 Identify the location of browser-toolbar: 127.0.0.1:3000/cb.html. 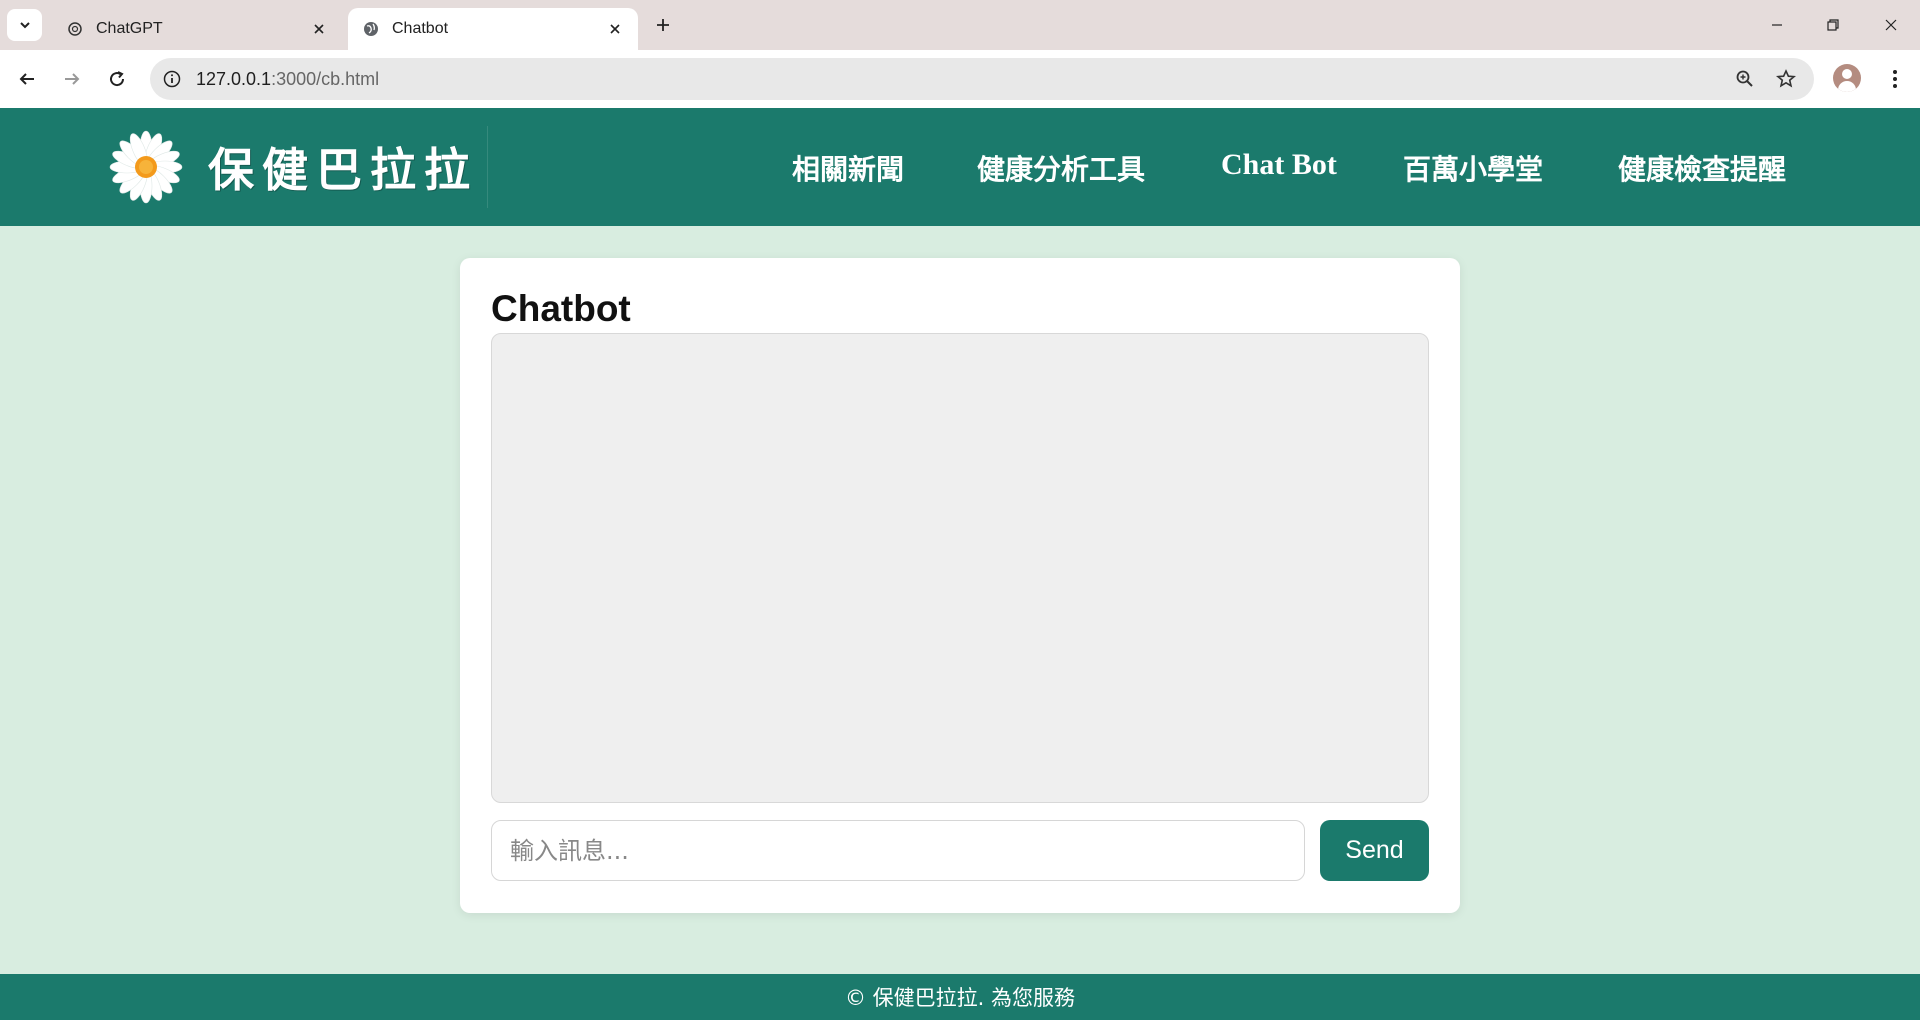
(960, 79).